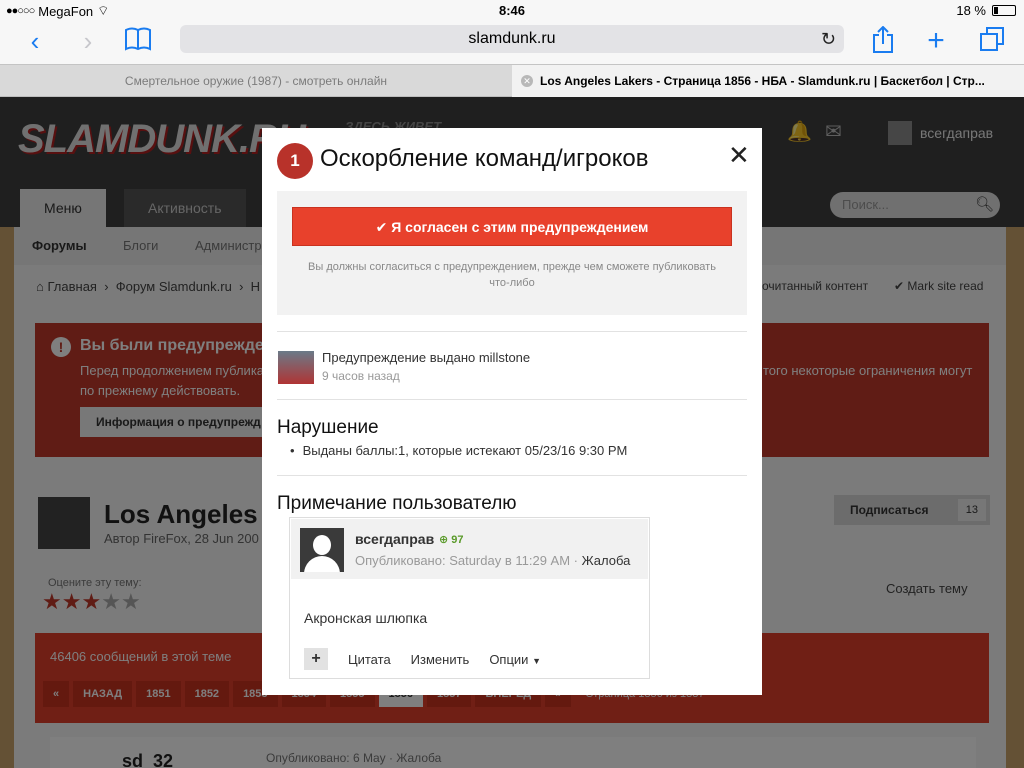 The width and height of the screenshot is (1024, 768). I want to click on reputation-badge: ⊕ 97, so click(451, 540).